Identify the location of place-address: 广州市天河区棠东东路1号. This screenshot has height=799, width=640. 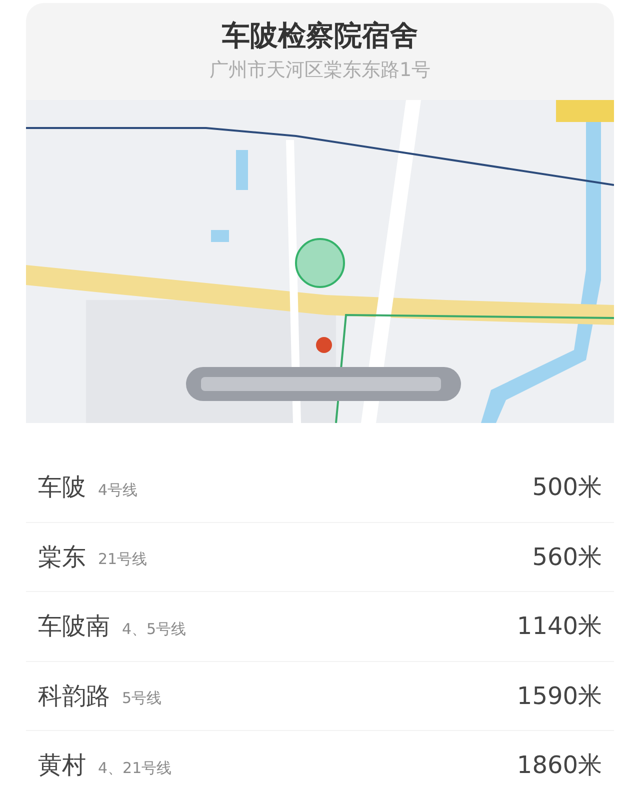
(320, 70).